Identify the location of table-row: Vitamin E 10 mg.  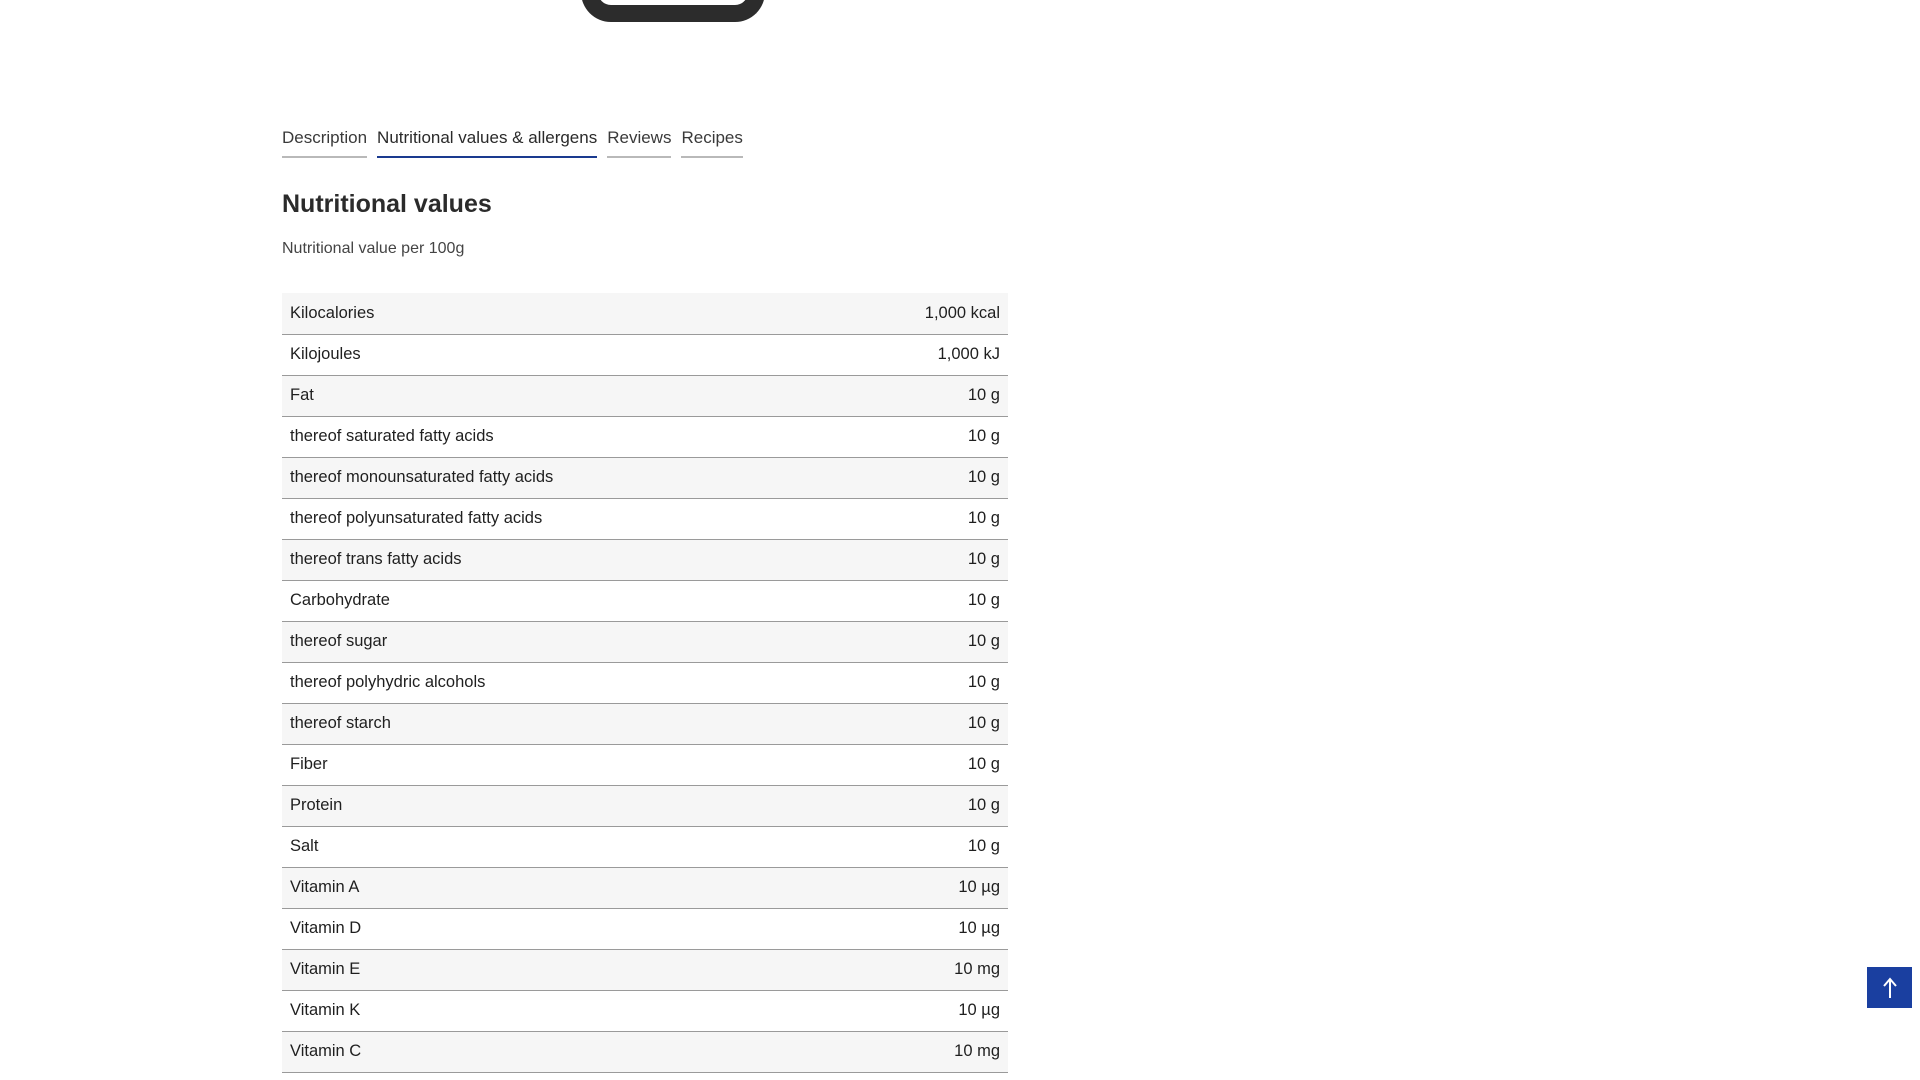
(645, 970).